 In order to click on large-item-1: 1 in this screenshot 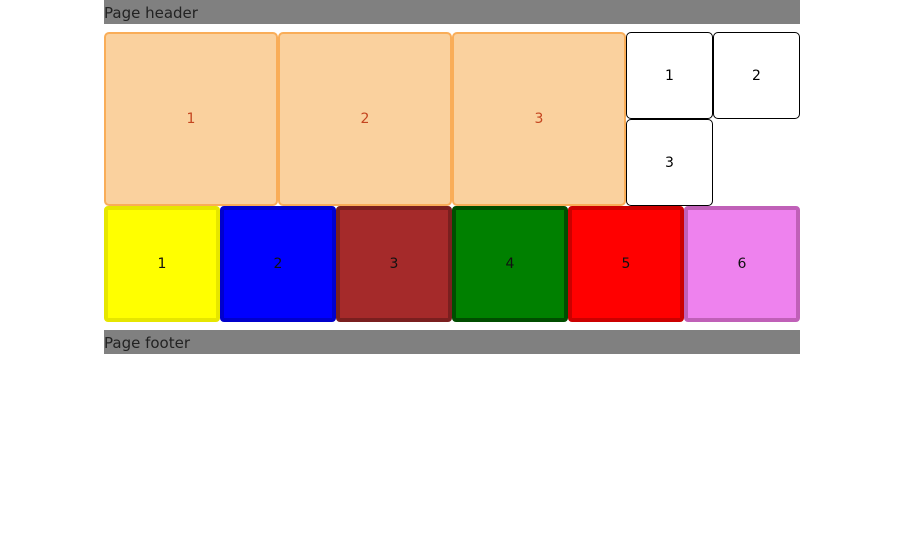, I will do `click(191, 119)`.